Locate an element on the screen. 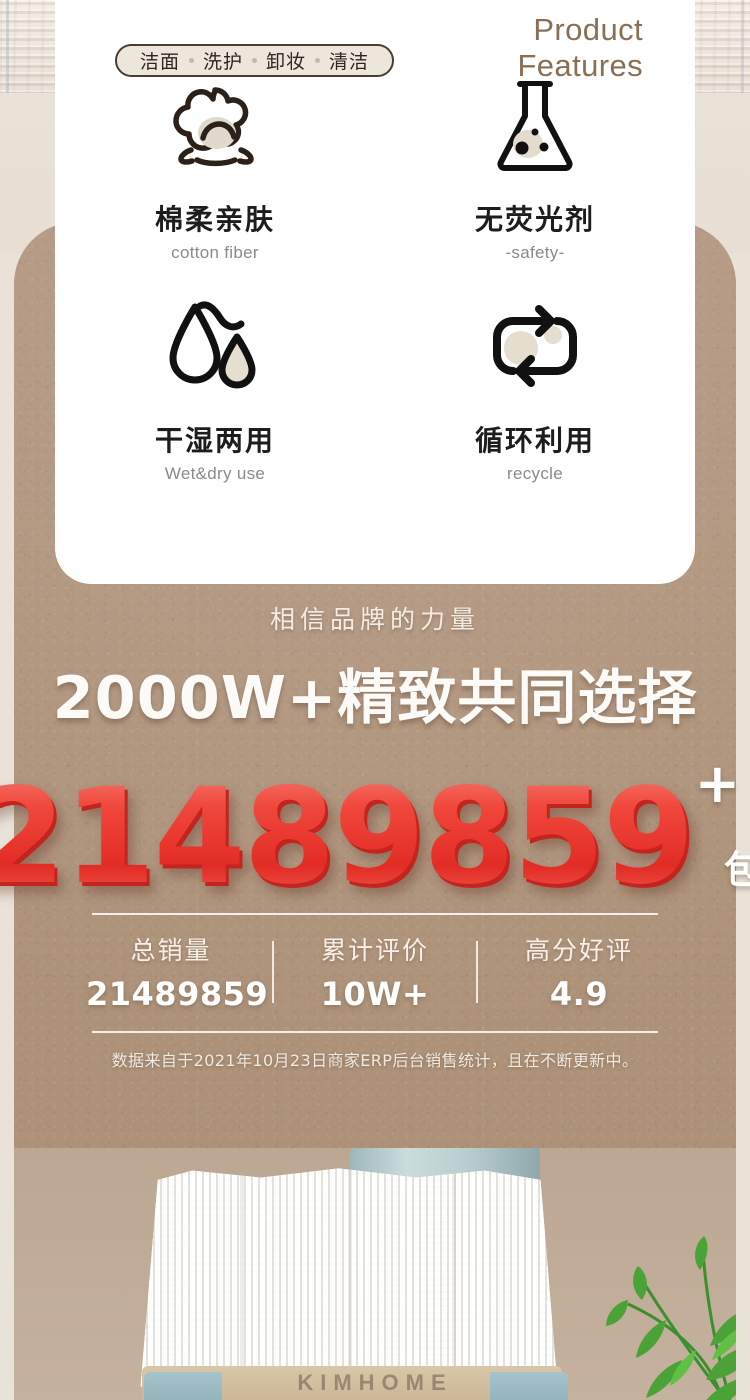  water-droplets-icon is located at coordinates (215, 347).